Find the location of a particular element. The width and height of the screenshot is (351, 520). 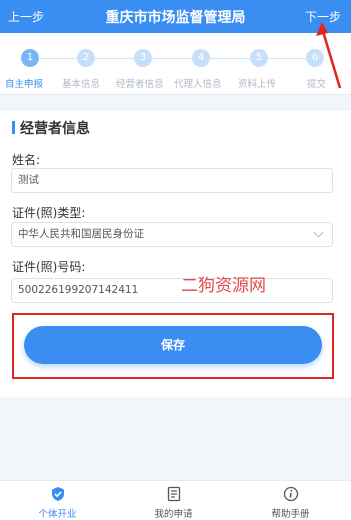

tab-label: 我的申请 is located at coordinates (173, 514).